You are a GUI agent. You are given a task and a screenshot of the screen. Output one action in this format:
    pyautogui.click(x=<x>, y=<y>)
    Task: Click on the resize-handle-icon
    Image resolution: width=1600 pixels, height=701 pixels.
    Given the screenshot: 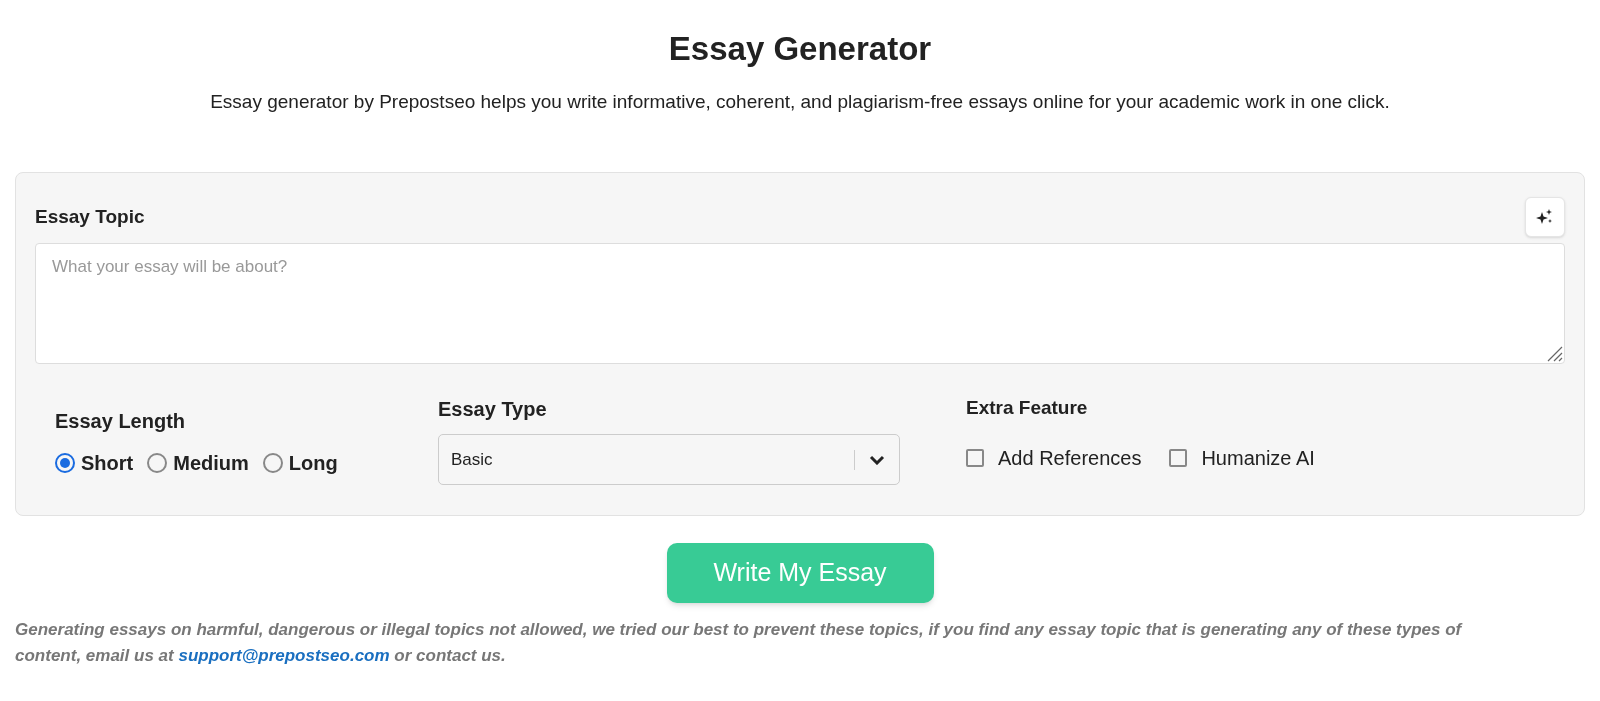 What is the action you would take?
    pyautogui.click(x=1554, y=353)
    